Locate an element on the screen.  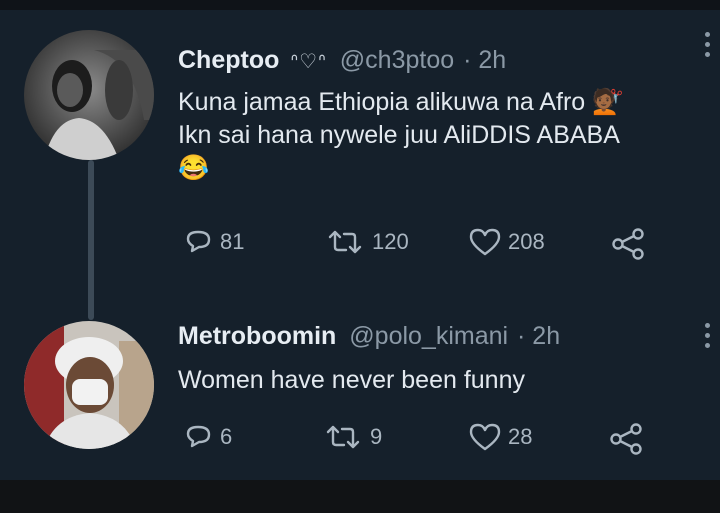
reply-button: 6 is located at coordinates (208, 437).